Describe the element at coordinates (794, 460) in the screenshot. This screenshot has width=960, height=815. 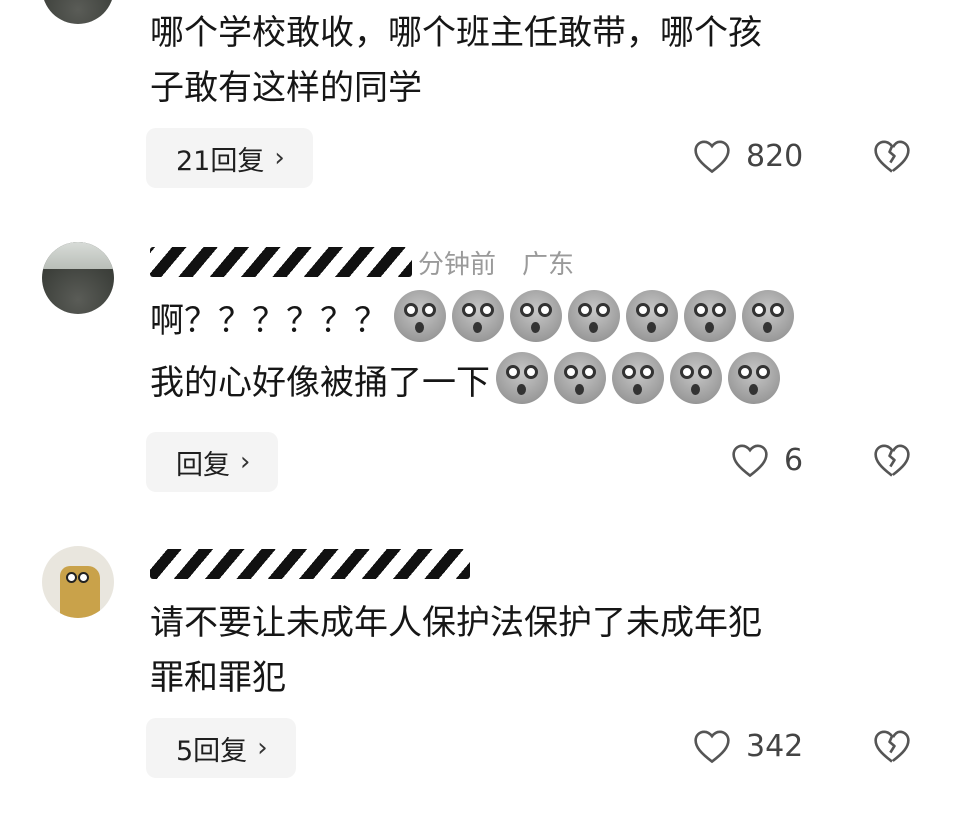
I see `like-count: 6` at that location.